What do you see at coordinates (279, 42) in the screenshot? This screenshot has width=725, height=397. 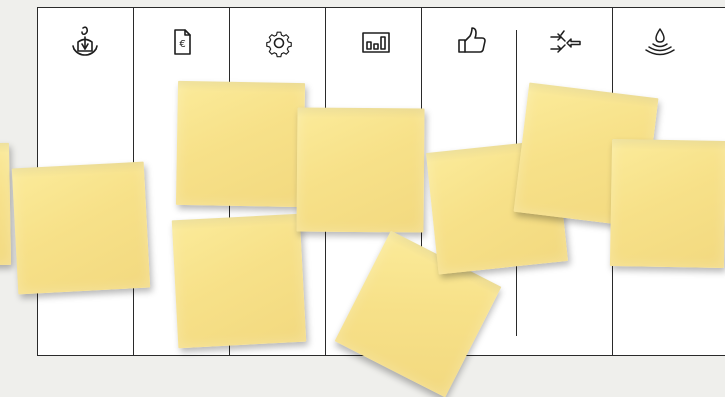 I see `gear-icon` at bounding box center [279, 42].